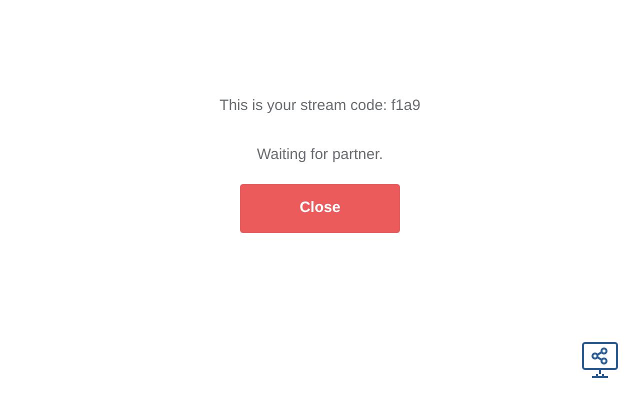 The width and height of the screenshot is (640, 400). What do you see at coordinates (320, 208) in the screenshot?
I see `close-button: Close` at bounding box center [320, 208].